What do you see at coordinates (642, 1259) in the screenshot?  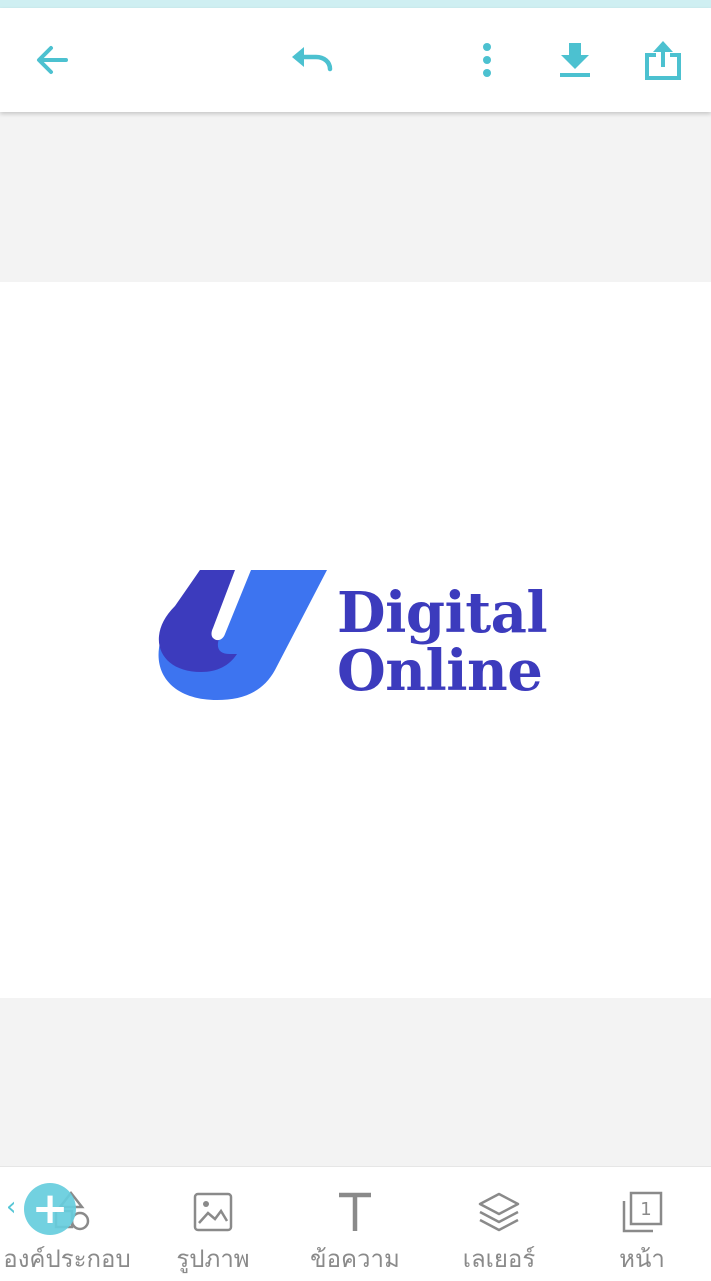 I see `tab-pages-label: หน้า` at bounding box center [642, 1259].